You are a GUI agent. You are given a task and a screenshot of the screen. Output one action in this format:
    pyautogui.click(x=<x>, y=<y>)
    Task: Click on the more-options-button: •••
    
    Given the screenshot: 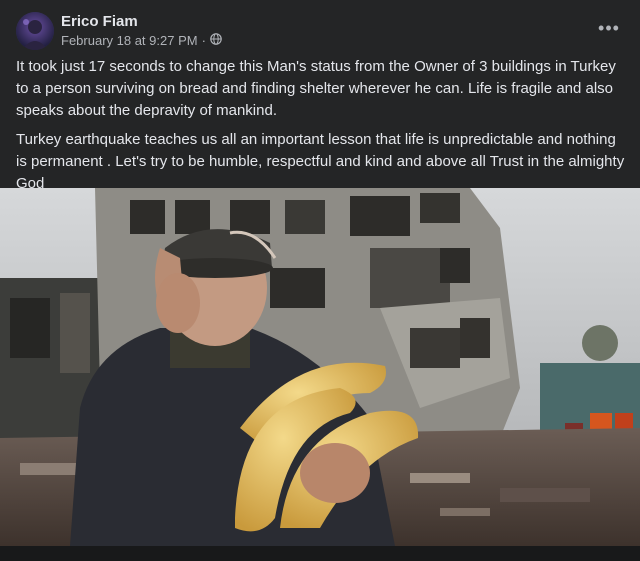 What is the action you would take?
    pyautogui.click(x=609, y=28)
    